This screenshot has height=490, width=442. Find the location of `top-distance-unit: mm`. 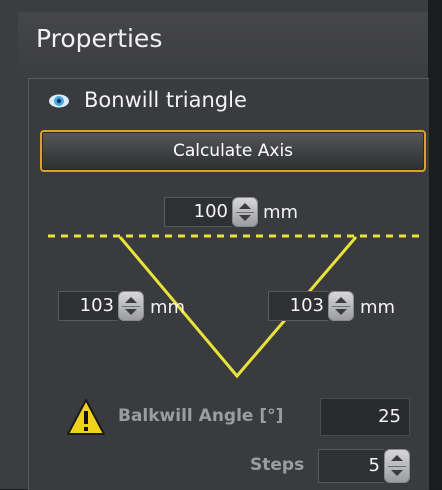

top-distance-unit: mm is located at coordinates (281, 212).